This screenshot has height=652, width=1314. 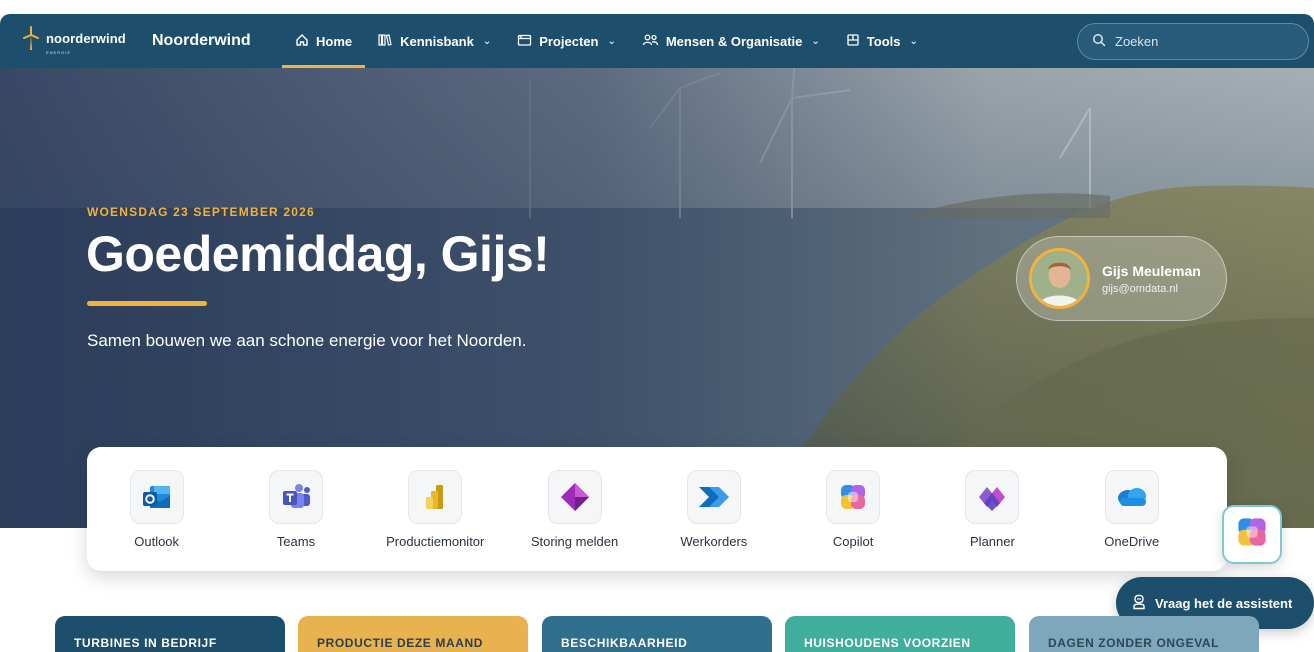 I want to click on tools-icon, so click(x=853, y=41).